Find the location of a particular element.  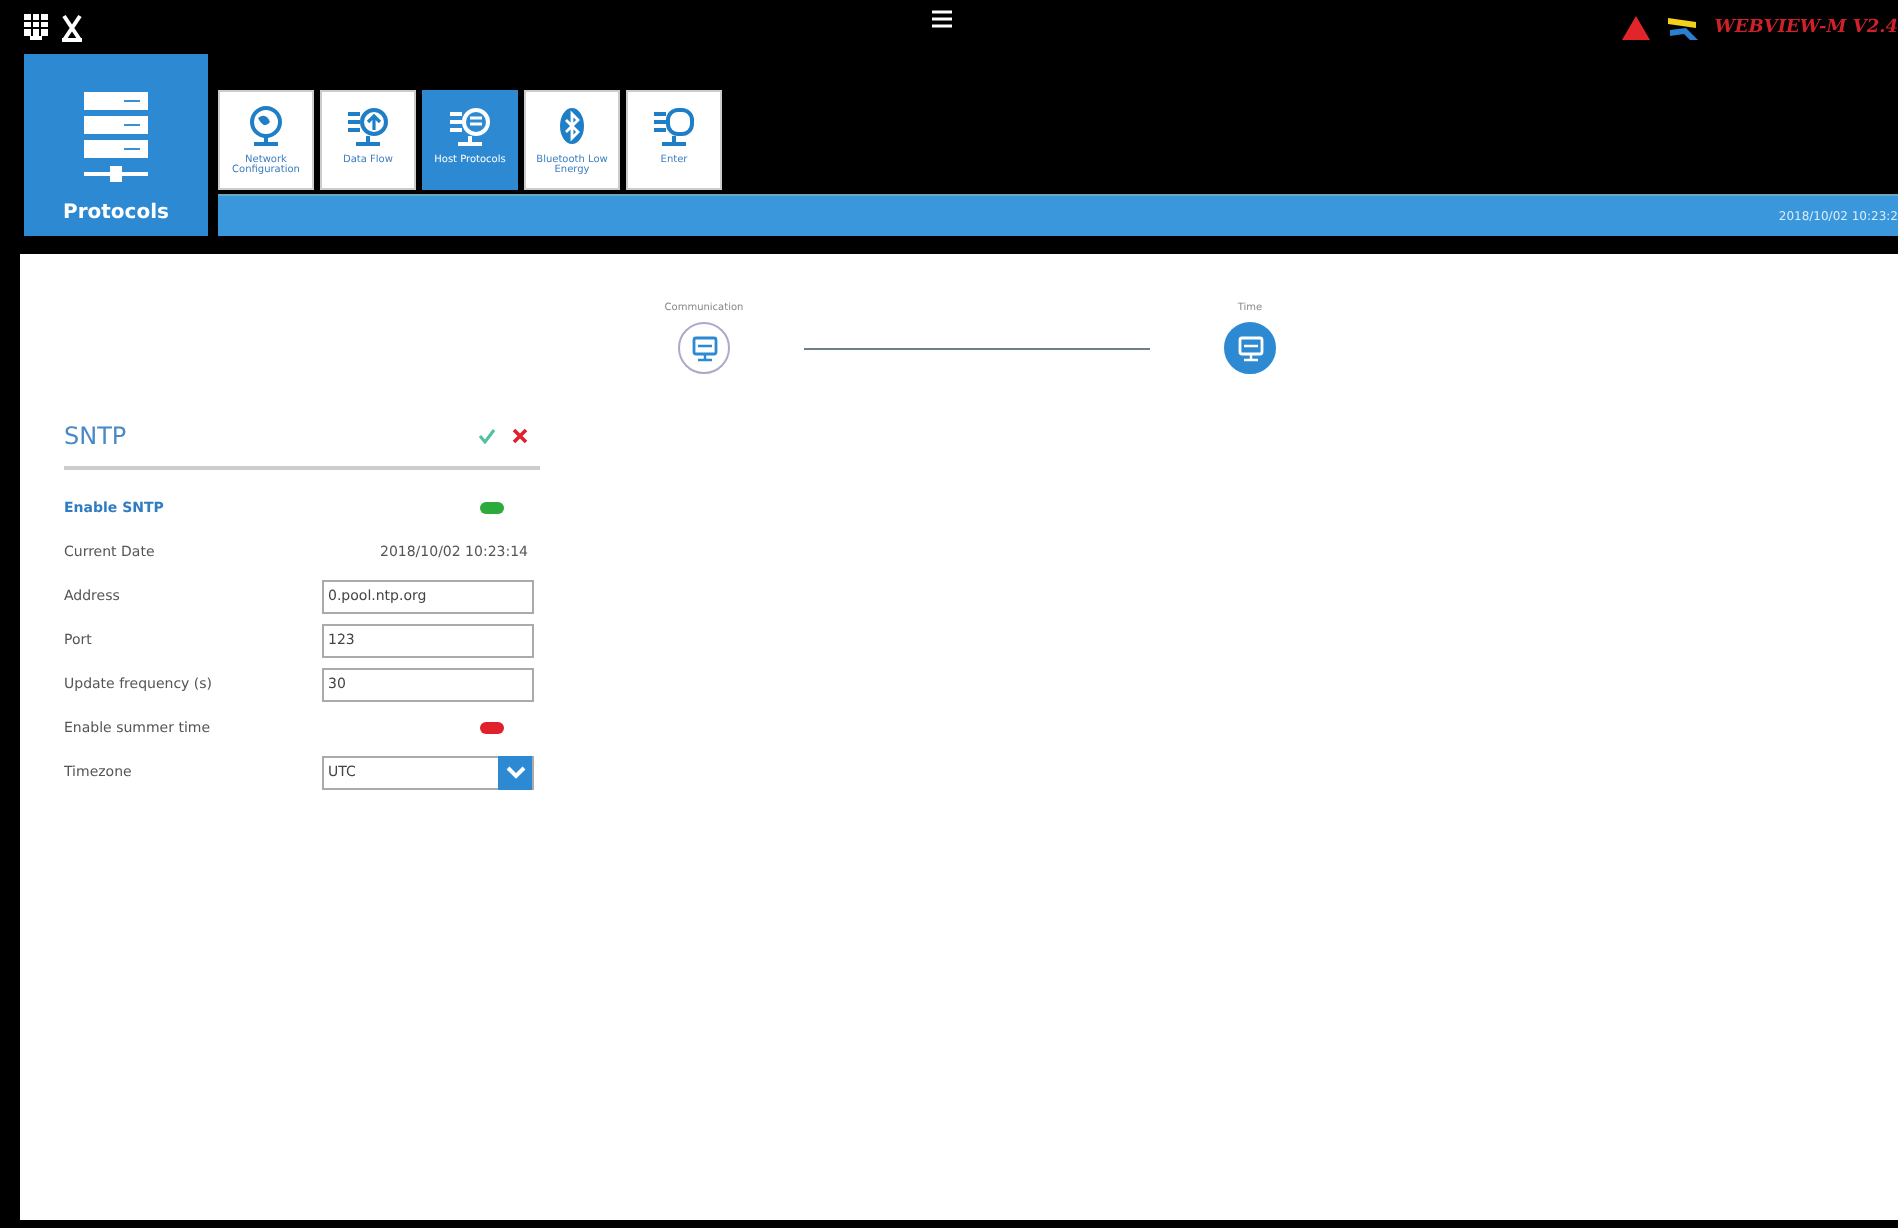

monitor-database-icon is located at coordinates (470, 126).